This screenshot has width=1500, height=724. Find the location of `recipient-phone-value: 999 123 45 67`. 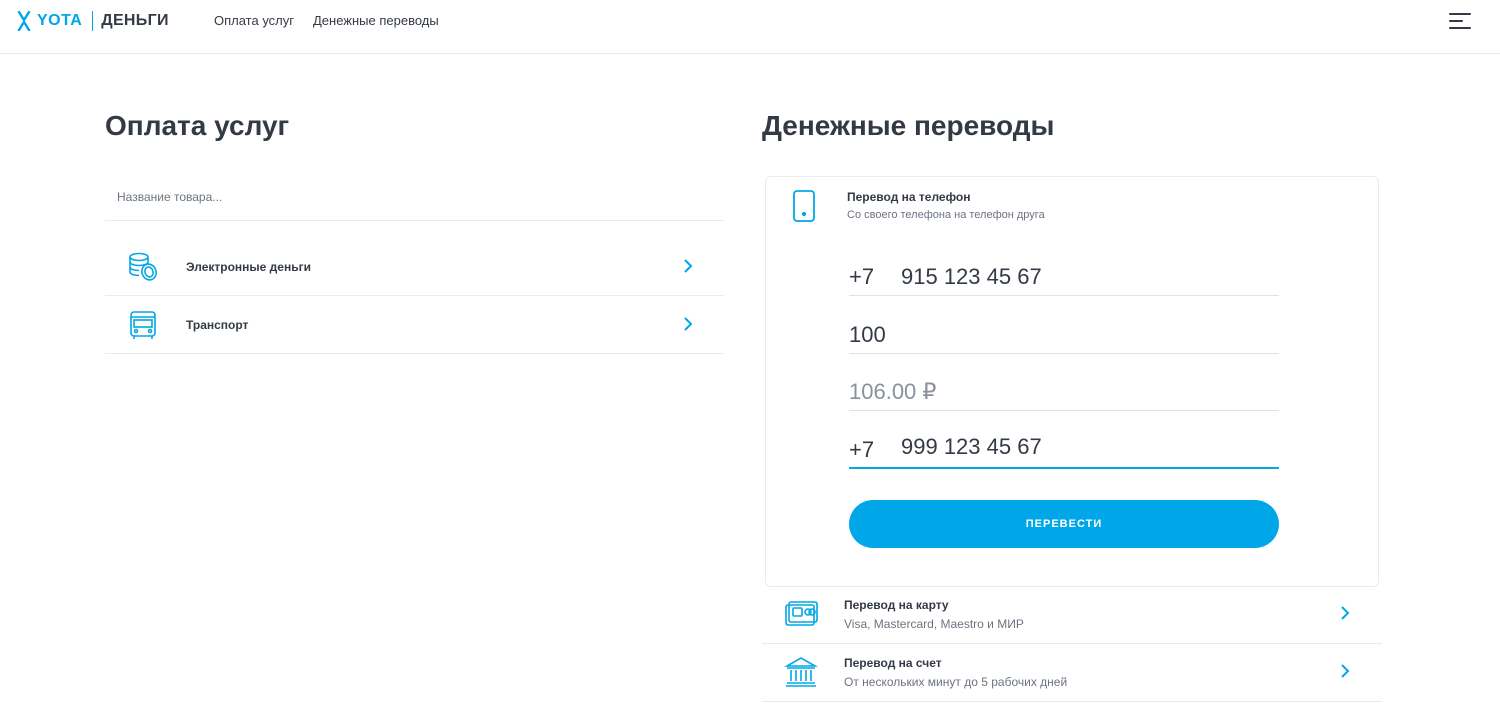

recipient-phone-value: 999 123 45 67 is located at coordinates (971, 447).